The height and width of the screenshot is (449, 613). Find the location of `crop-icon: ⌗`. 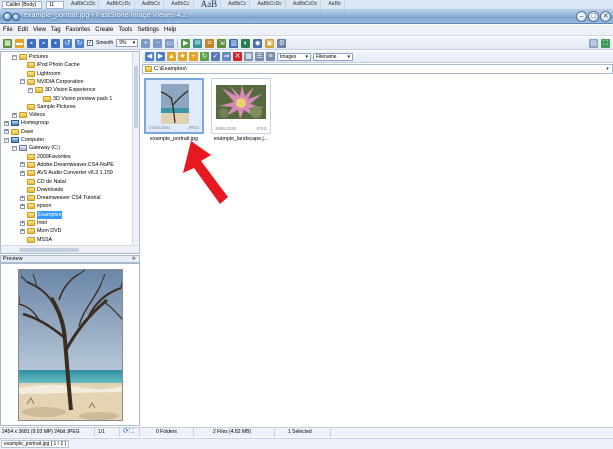

crop-icon: ⌗ is located at coordinates (210, 43).